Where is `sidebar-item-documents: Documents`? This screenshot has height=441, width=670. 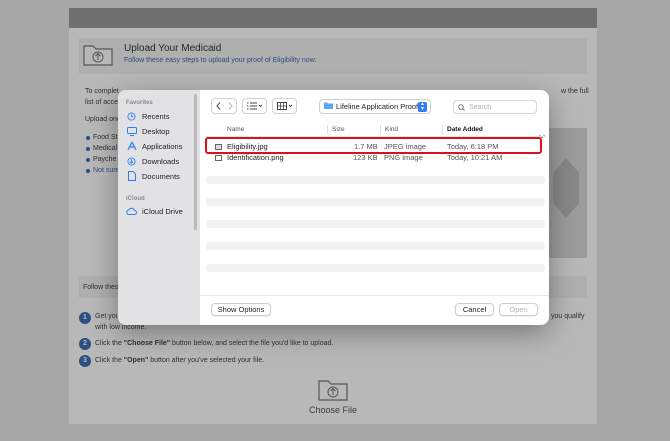 sidebar-item-documents: Documents is located at coordinates (153, 176).